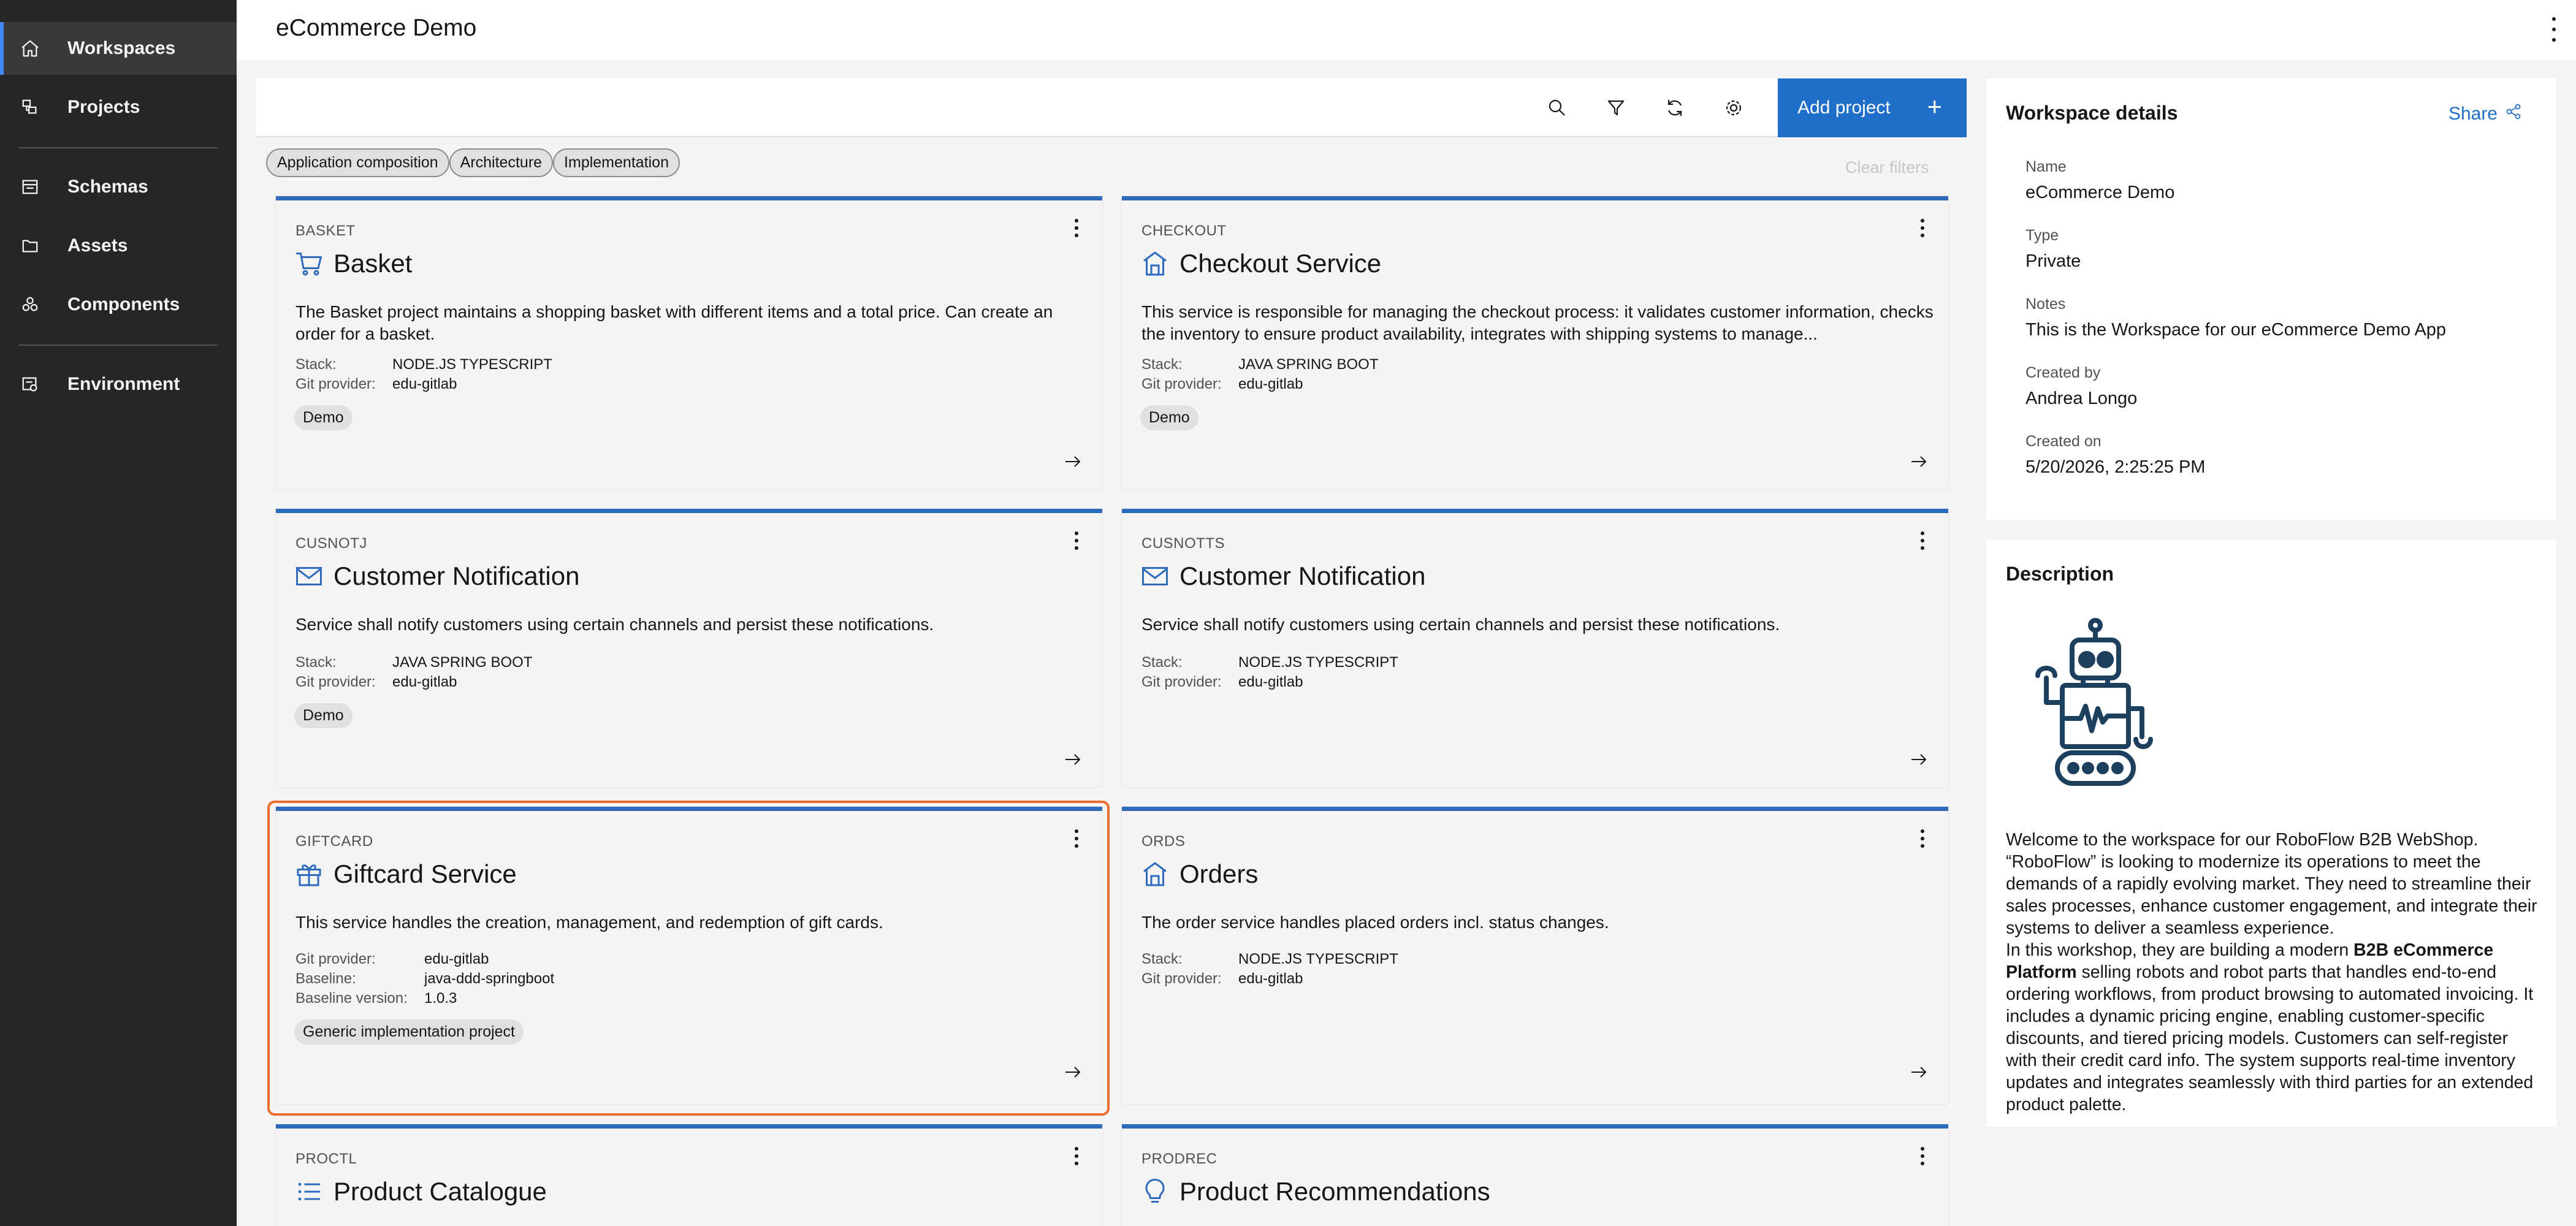  What do you see at coordinates (357, 162) in the screenshot?
I see `filter-tag: Application composition` at bounding box center [357, 162].